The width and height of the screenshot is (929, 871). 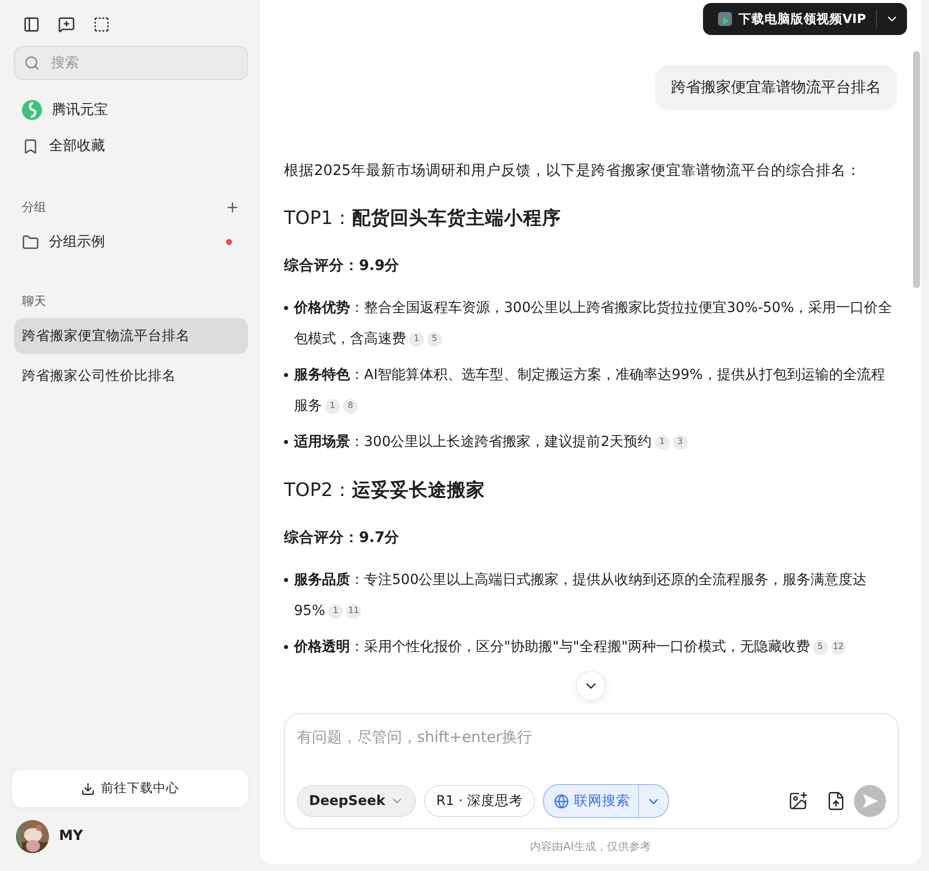 What do you see at coordinates (798, 801) in the screenshot?
I see `add-image-icon` at bounding box center [798, 801].